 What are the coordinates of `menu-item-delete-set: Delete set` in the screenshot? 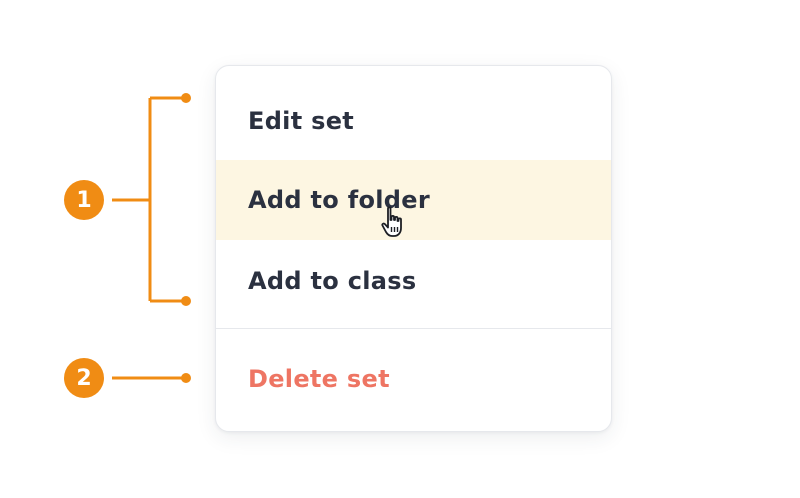 It's located at (413, 379).